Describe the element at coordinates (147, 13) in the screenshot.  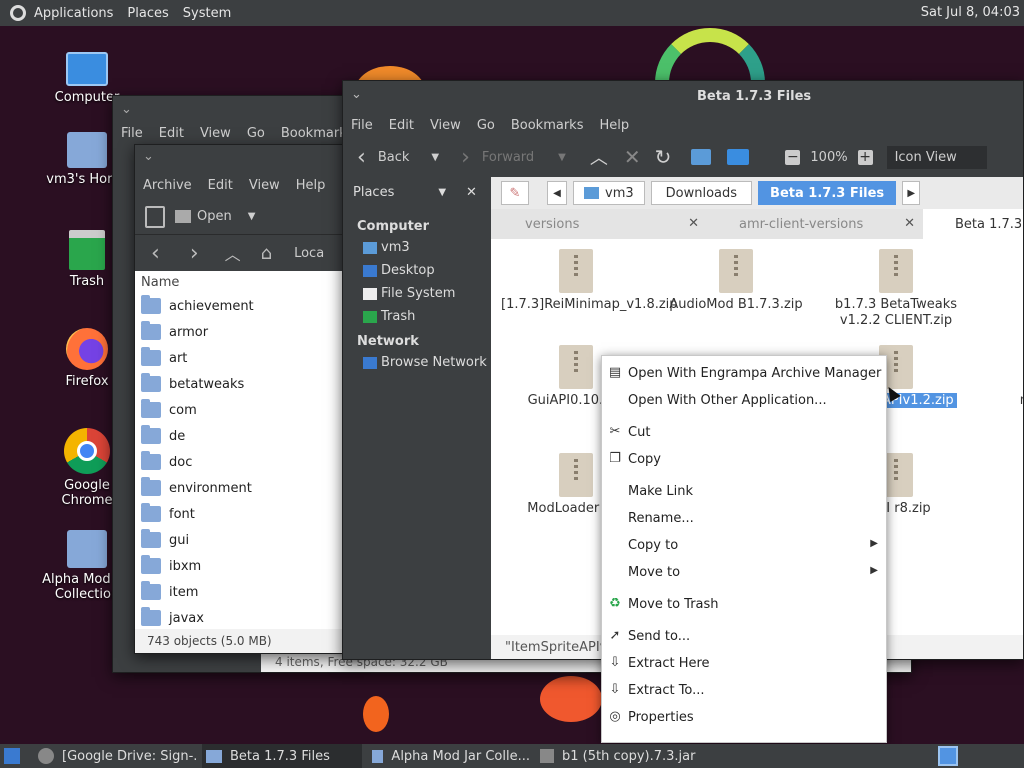
I see `menu-places: Places` at that location.